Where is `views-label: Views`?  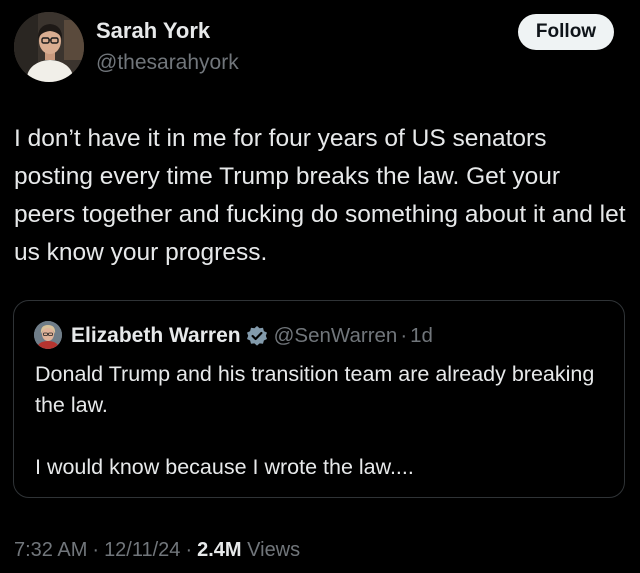
views-label: Views is located at coordinates (274, 550).